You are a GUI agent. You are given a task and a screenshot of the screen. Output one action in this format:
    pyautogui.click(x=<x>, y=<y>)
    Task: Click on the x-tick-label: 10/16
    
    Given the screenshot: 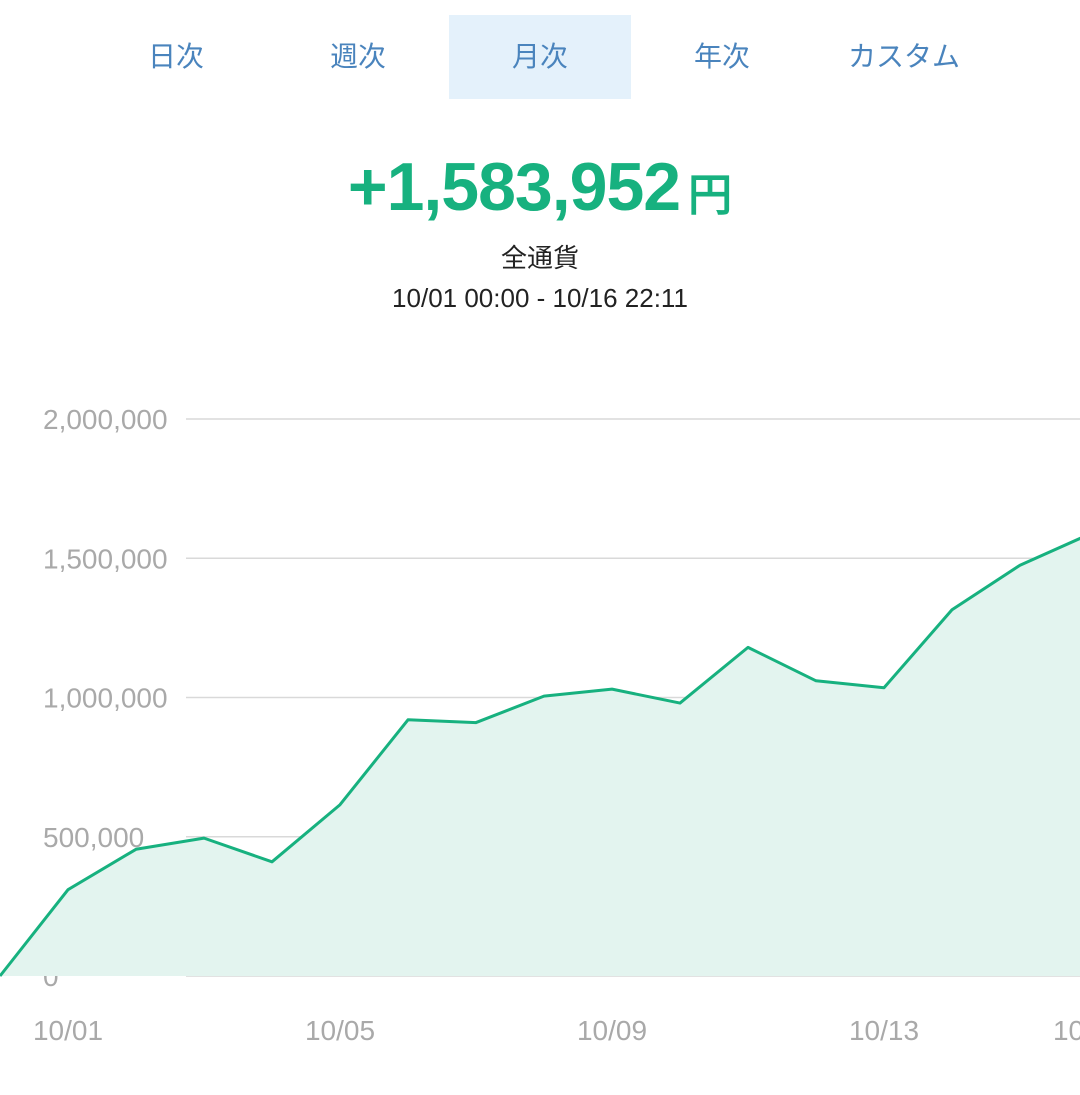 What is the action you would take?
    pyautogui.click(x=1066, y=1030)
    